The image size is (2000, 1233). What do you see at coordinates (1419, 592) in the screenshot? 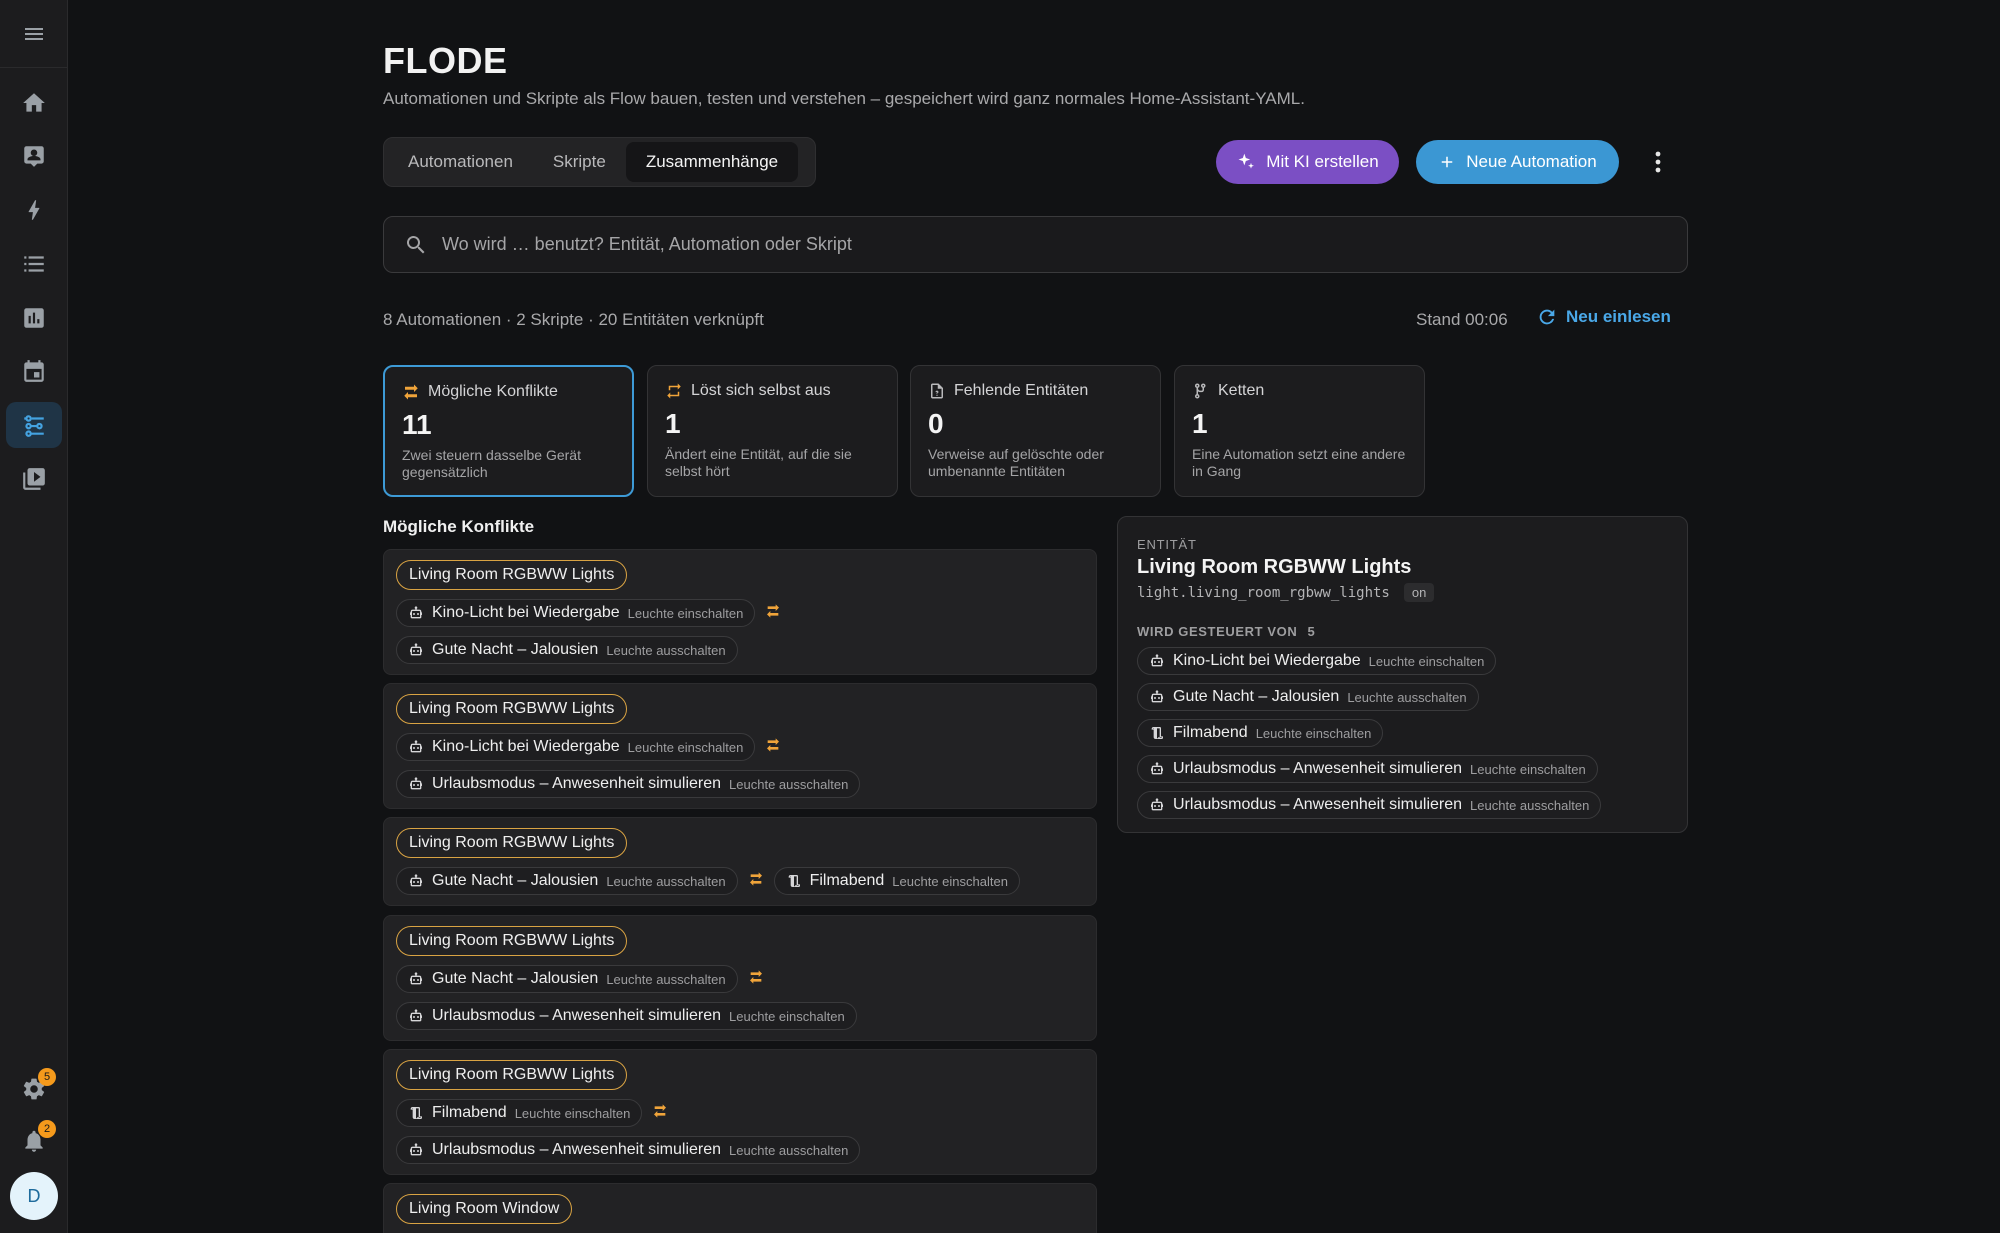
I see `entity-state-badge: on` at bounding box center [1419, 592].